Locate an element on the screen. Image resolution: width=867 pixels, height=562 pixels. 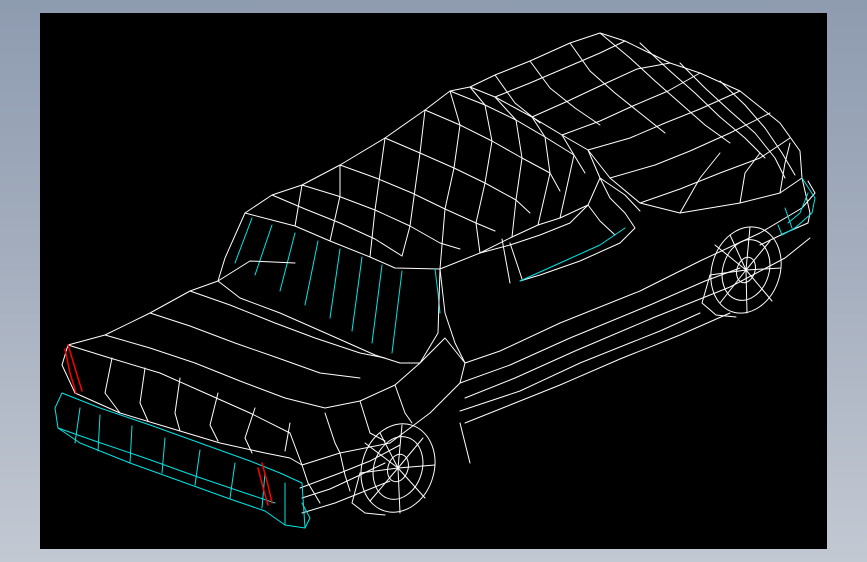
glass-lines is located at coordinates (540, 270).